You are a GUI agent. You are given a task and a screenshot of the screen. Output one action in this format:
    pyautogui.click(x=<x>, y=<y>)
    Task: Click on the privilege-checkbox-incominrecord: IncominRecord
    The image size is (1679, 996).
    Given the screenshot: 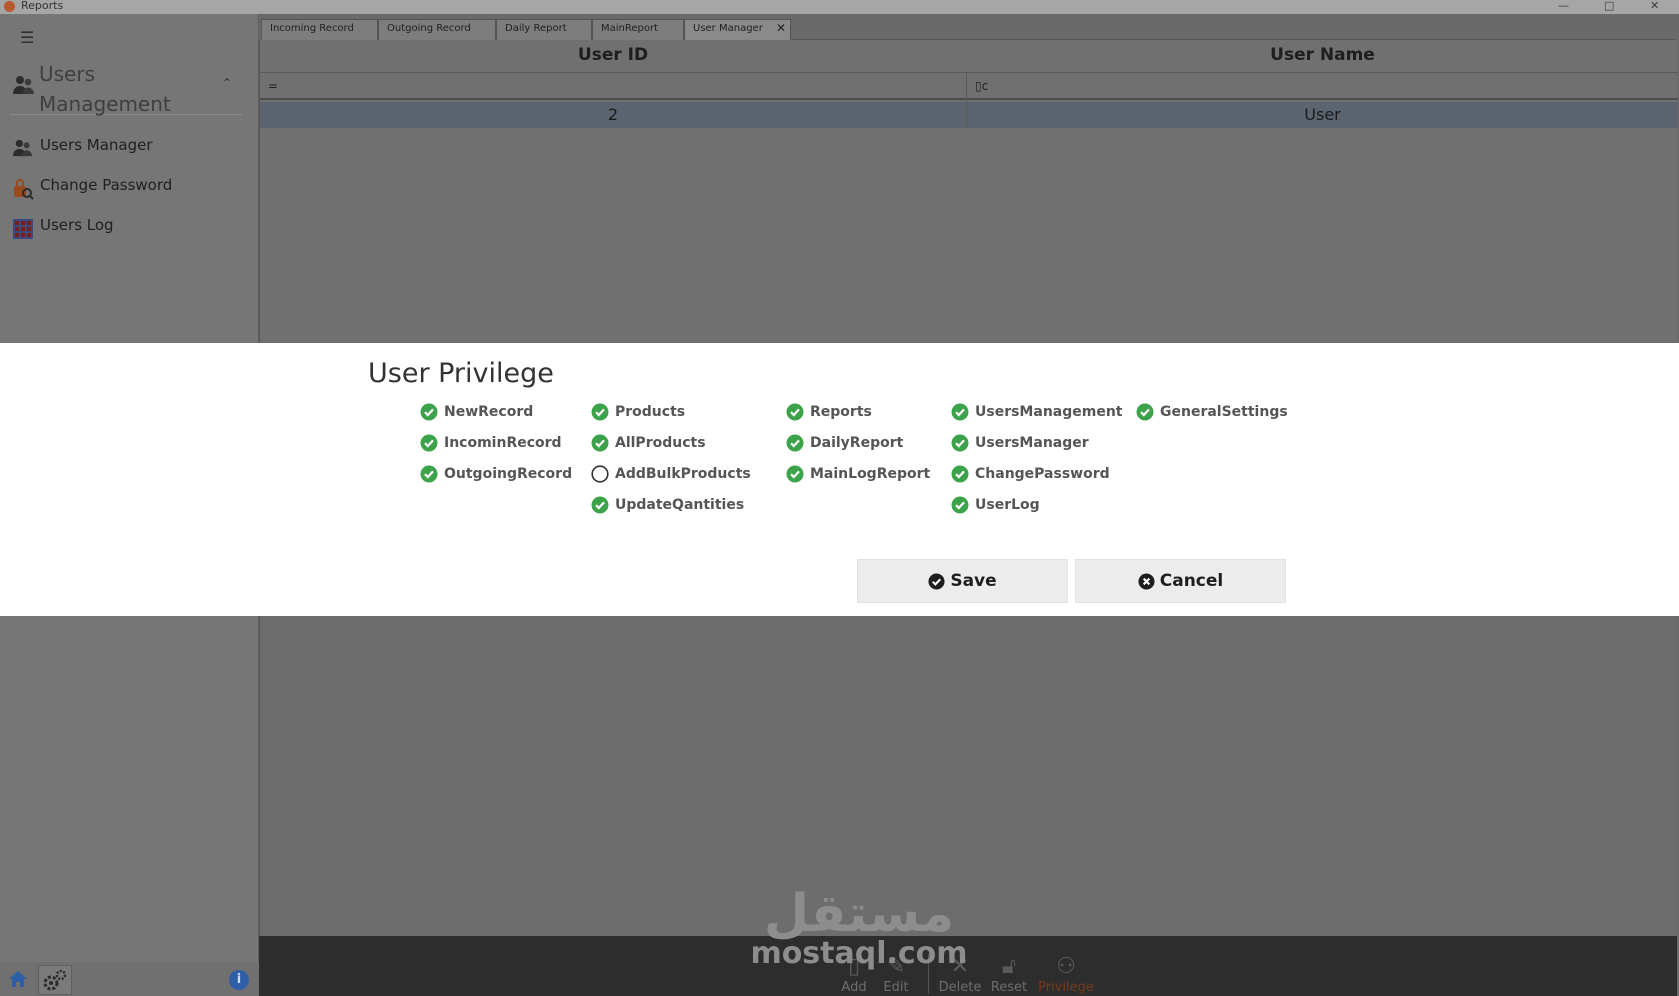 What is the action you would take?
    pyautogui.click(x=491, y=443)
    